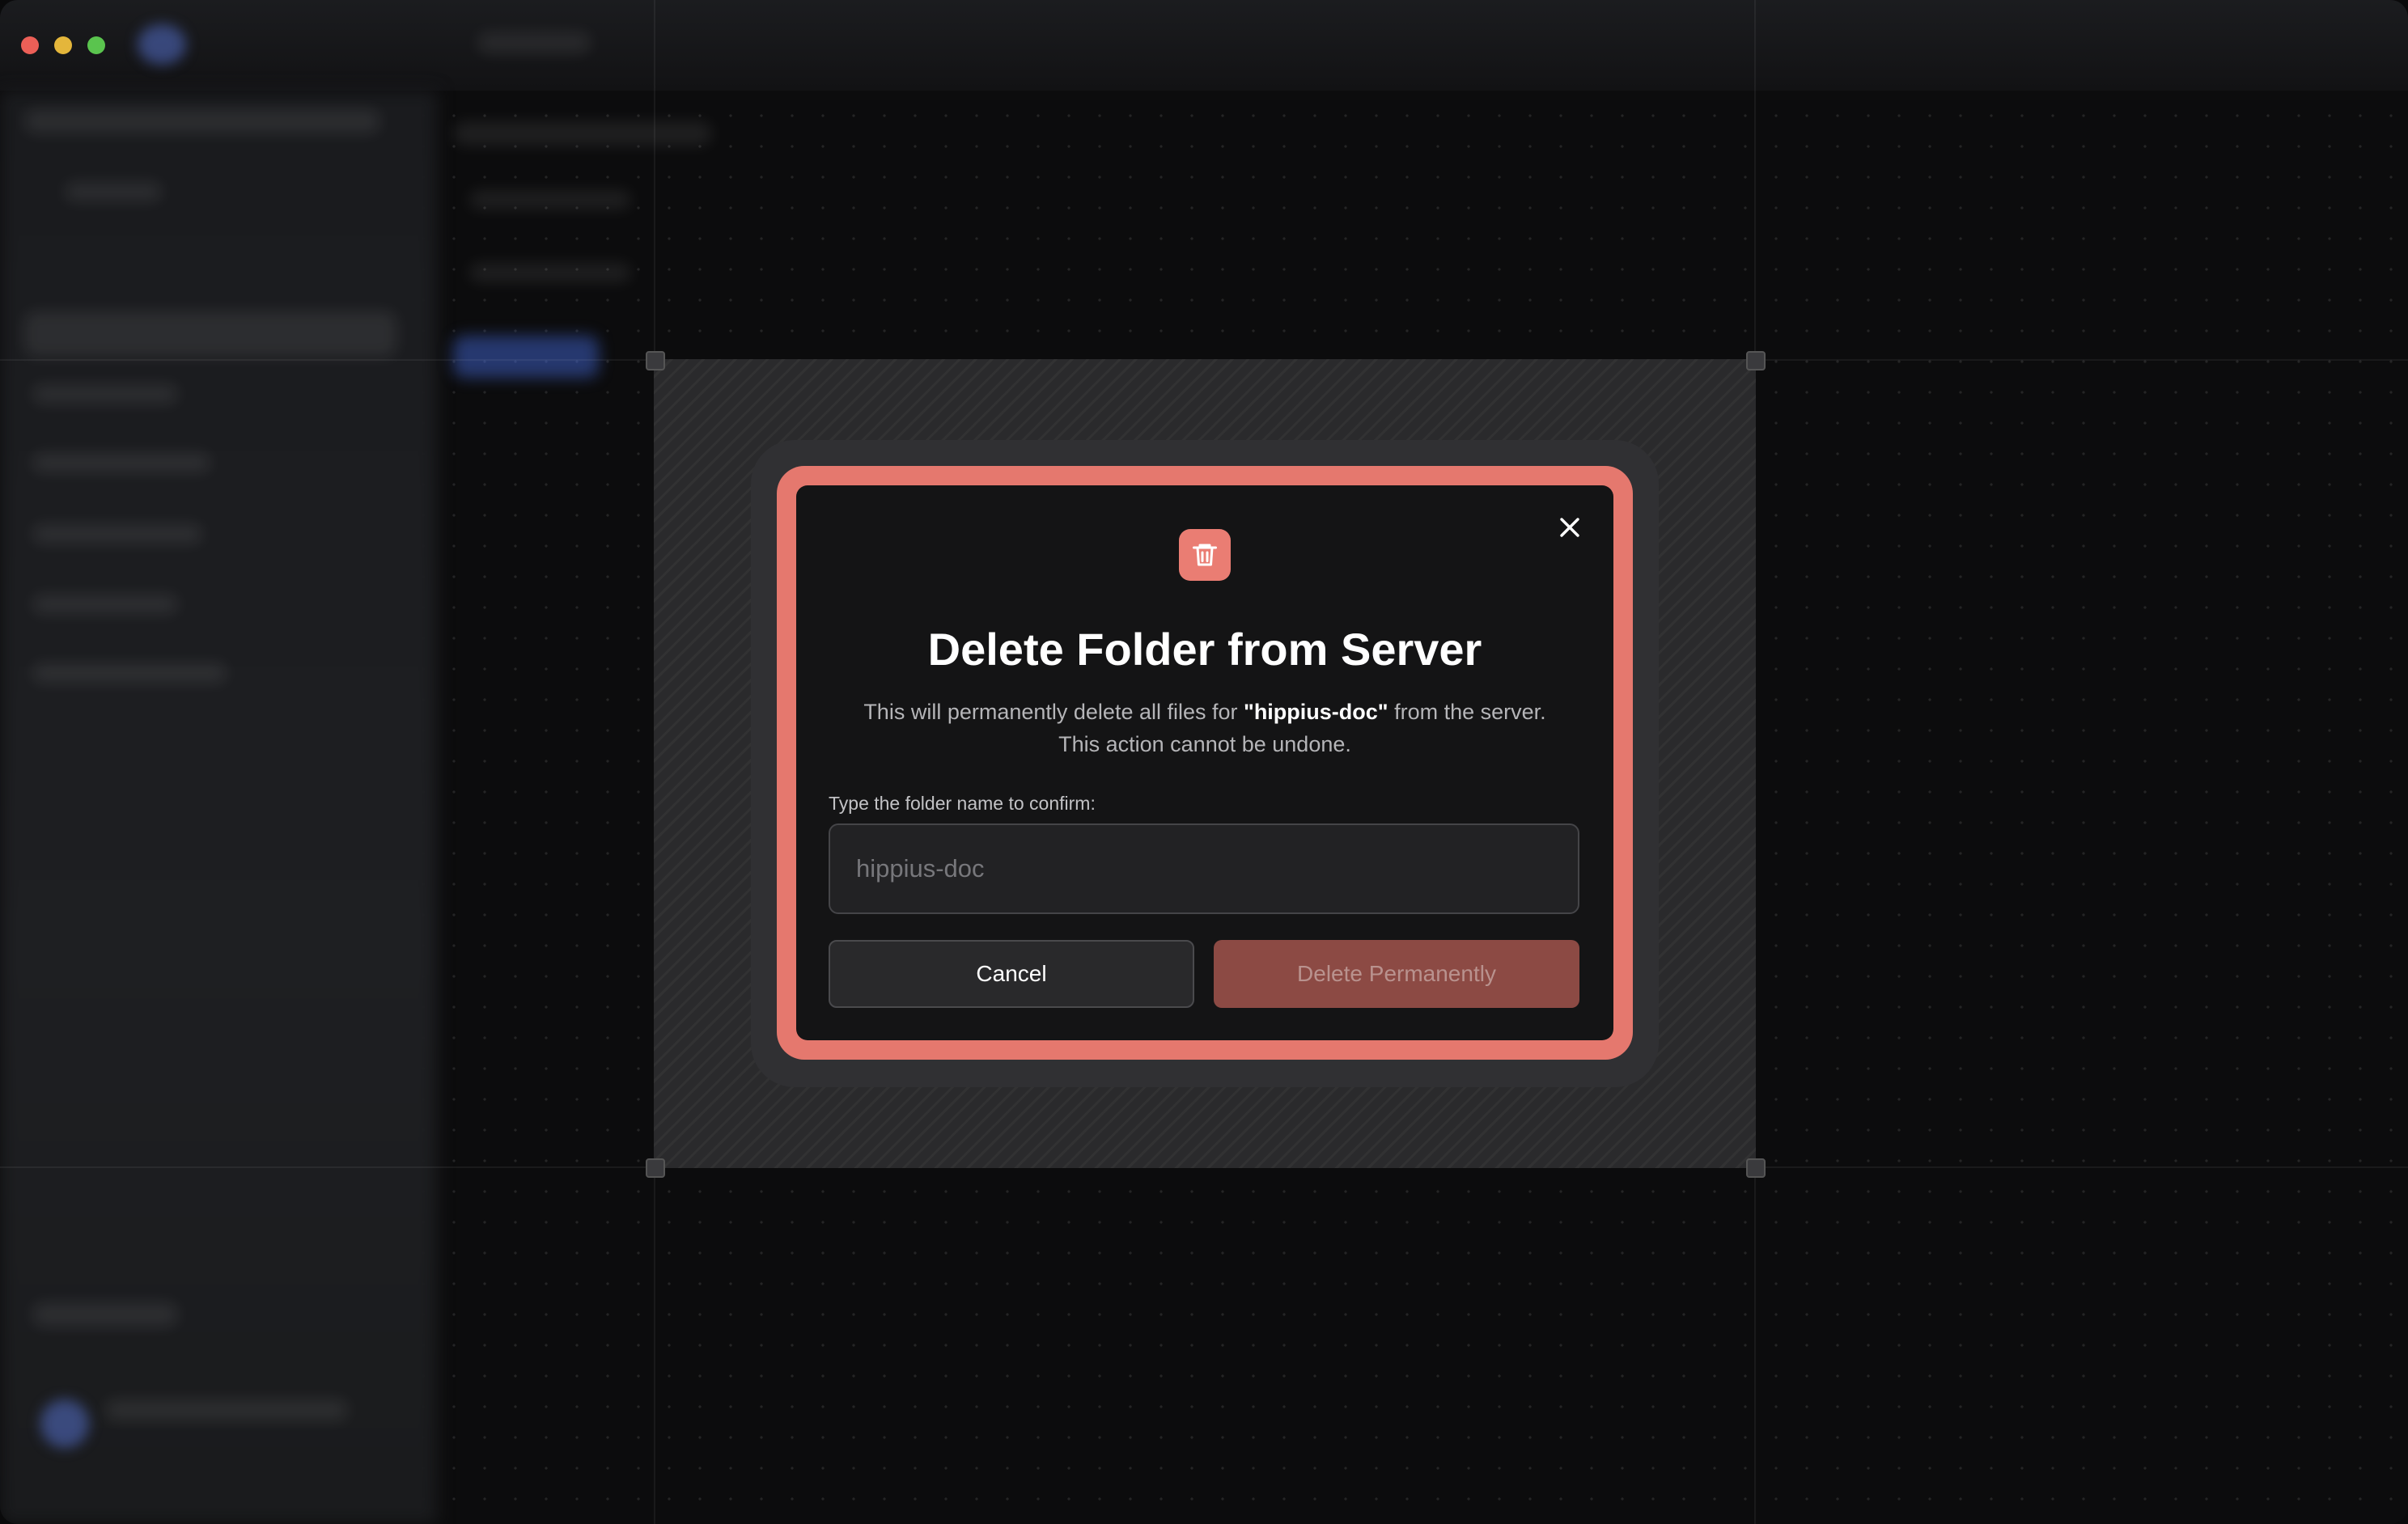 The height and width of the screenshot is (1524, 2408). Describe the element at coordinates (96, 45) in the screenshot. I see `window-maximize-button` at that location.